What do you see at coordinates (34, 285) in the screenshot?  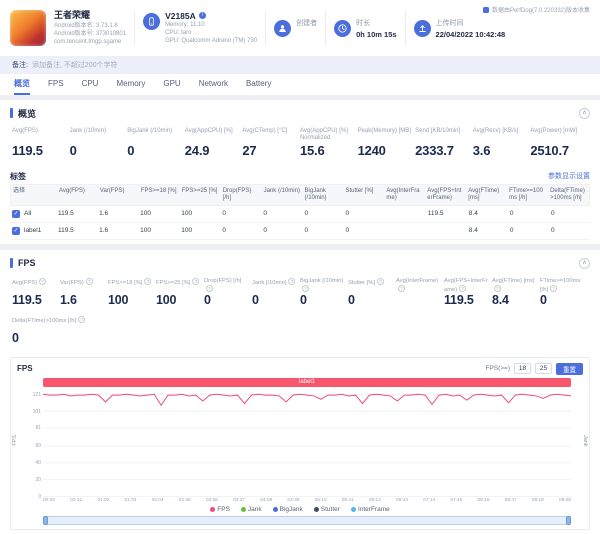 I see `stat-label: Avg(FPS)?` at bounding box center [34, 285].